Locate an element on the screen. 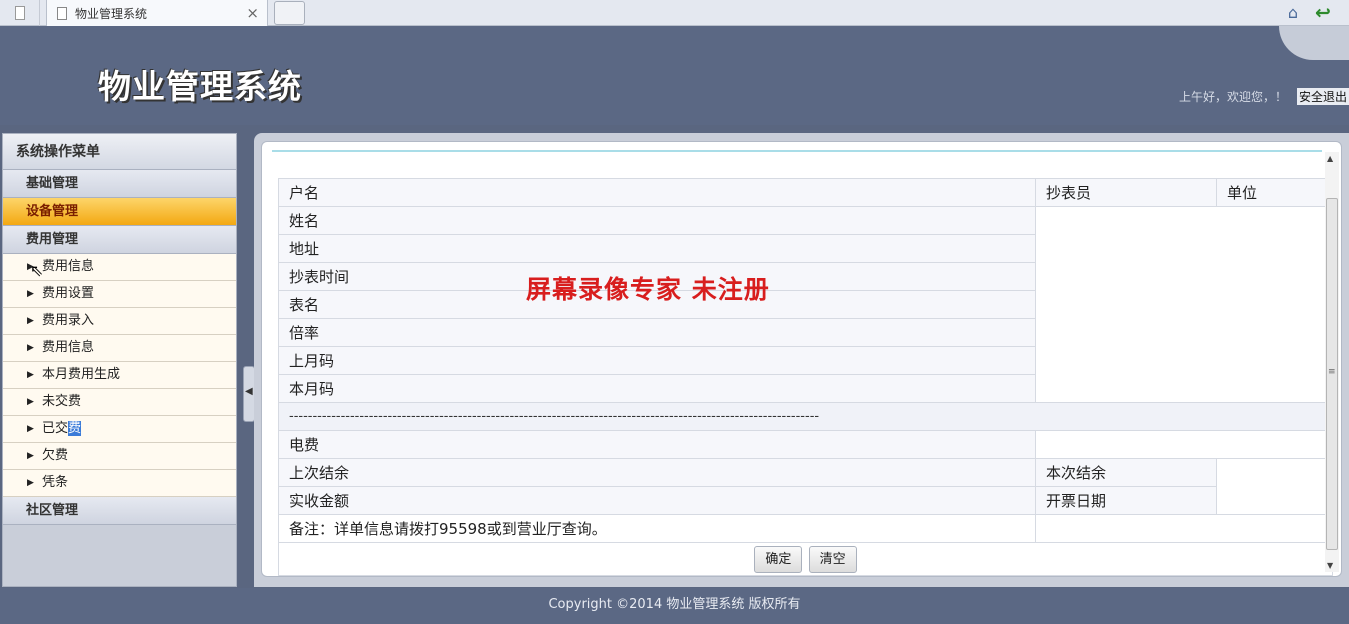 The image size is (1349, 624). browser-tab: 物业管理系统 × is located at coordinates (157, 13).